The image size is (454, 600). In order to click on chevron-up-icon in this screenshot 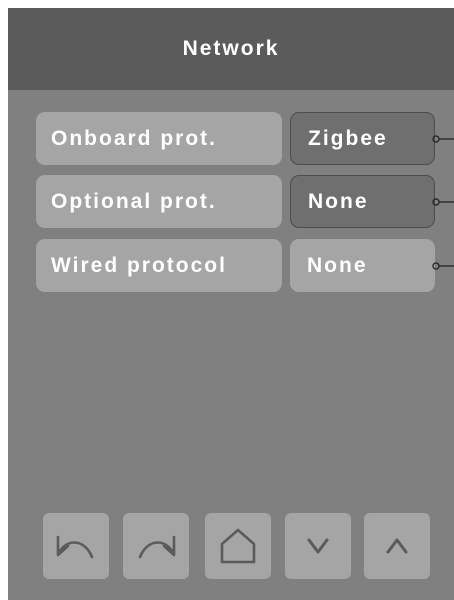, I will do `click(397, 546)`.